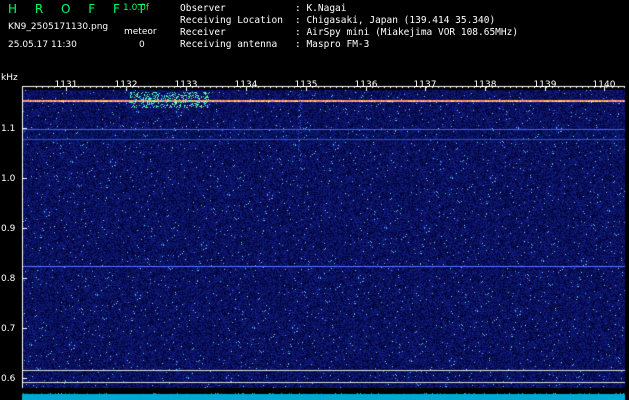  I want to click on x-tick-label: 1136, so click(366, 85).